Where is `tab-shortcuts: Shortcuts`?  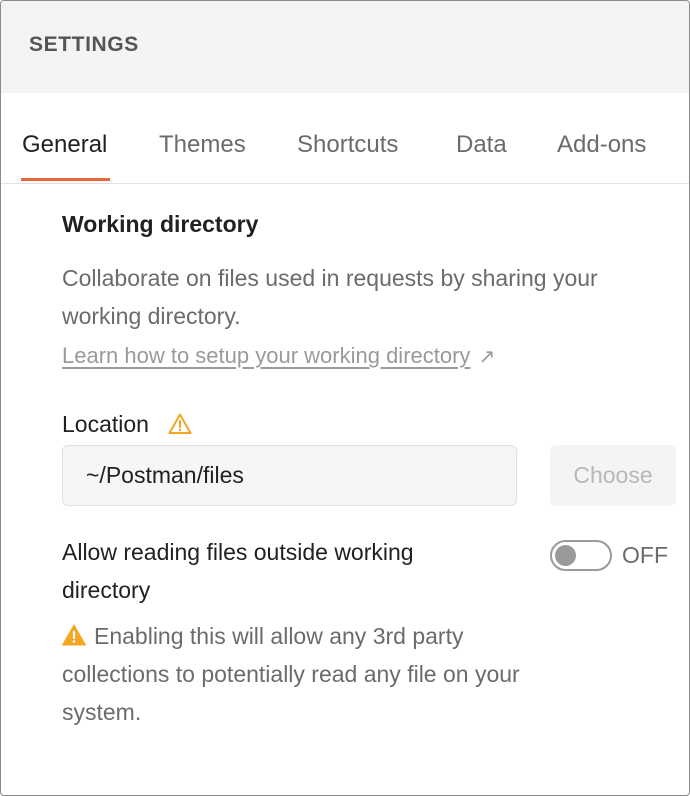
tab-shortcuts: Shortcuts is located at coordinates (347, 145).